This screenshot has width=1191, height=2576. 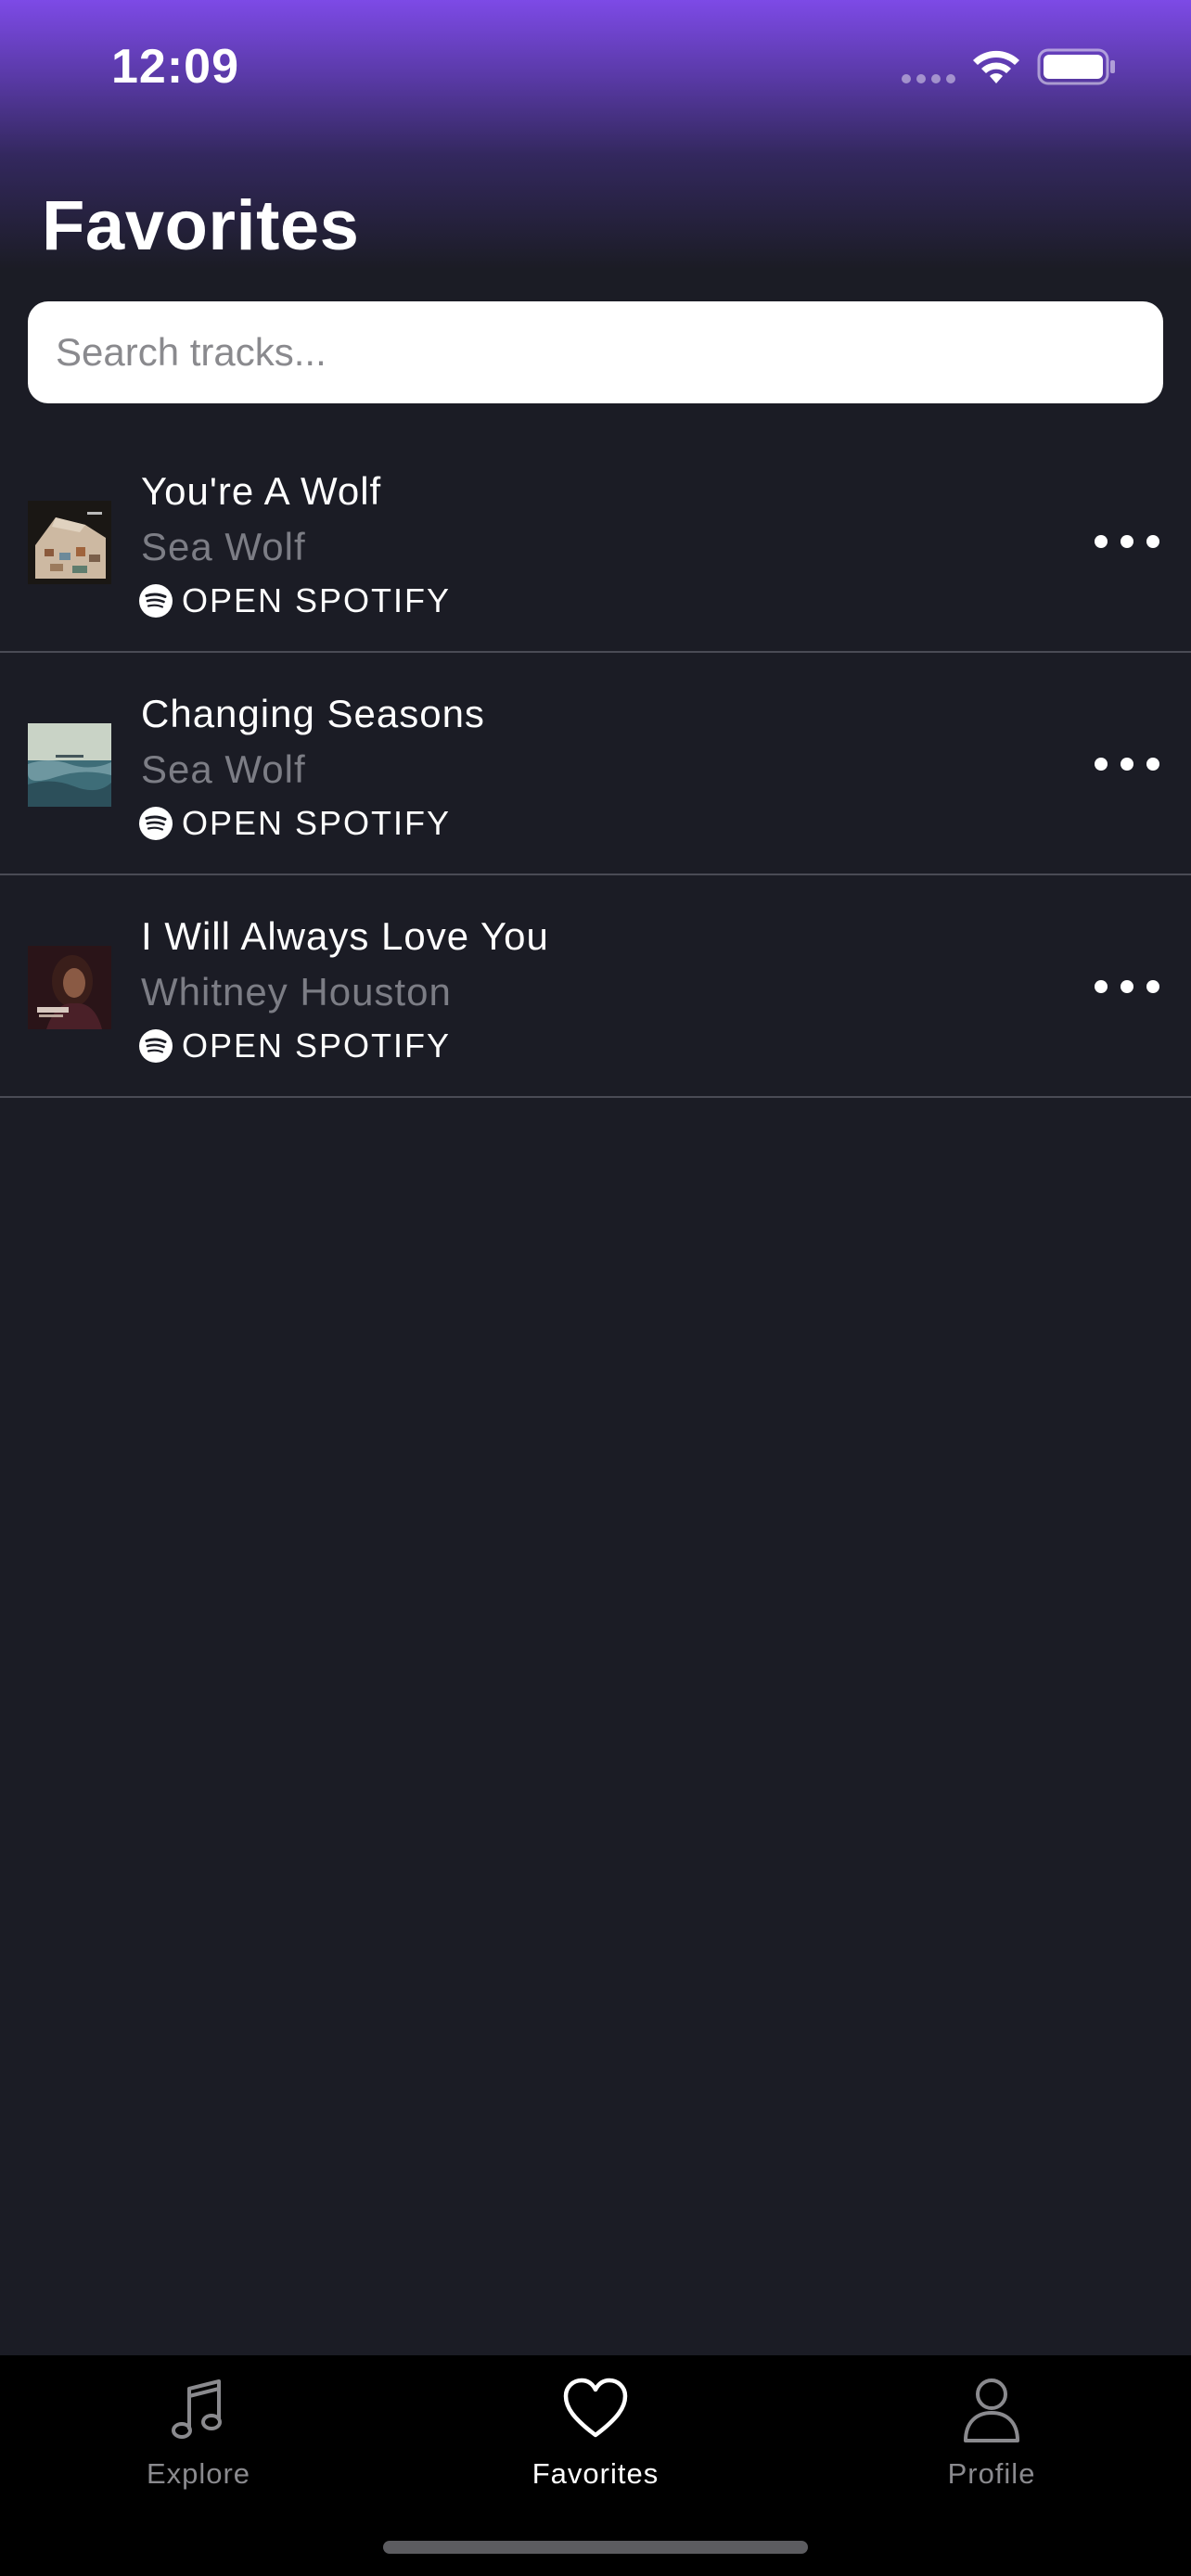 I want to click on tab-profile-label: Profile, so click(x=992, y=2473).